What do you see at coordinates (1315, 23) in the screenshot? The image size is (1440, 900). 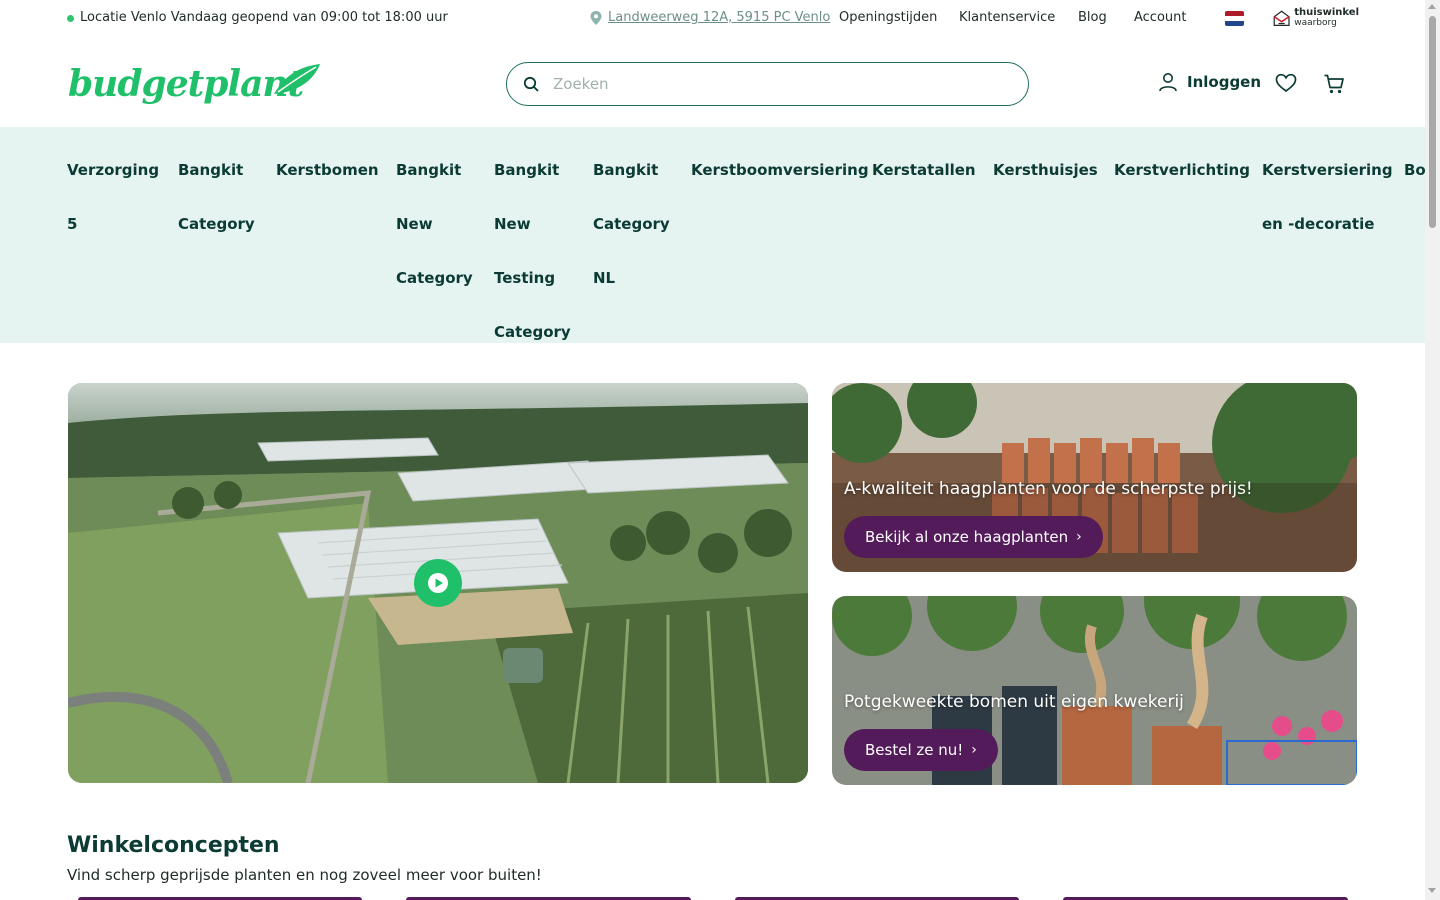 I see `seal-line-2: waarborg` at bounding box center [1315, 23].